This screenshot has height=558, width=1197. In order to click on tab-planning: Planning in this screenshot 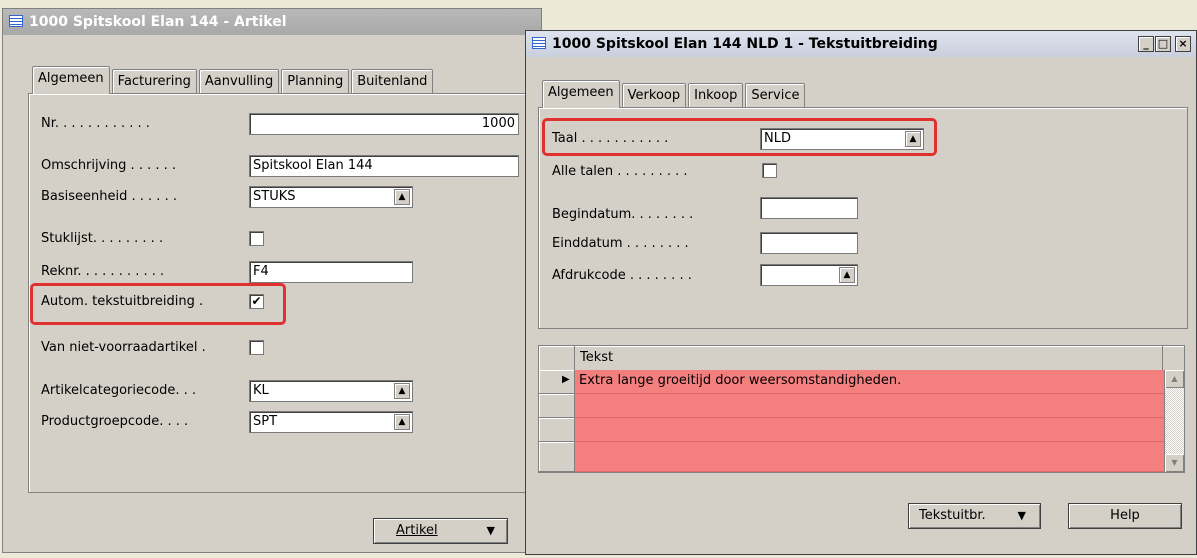, I will do `click(315, 81)`.